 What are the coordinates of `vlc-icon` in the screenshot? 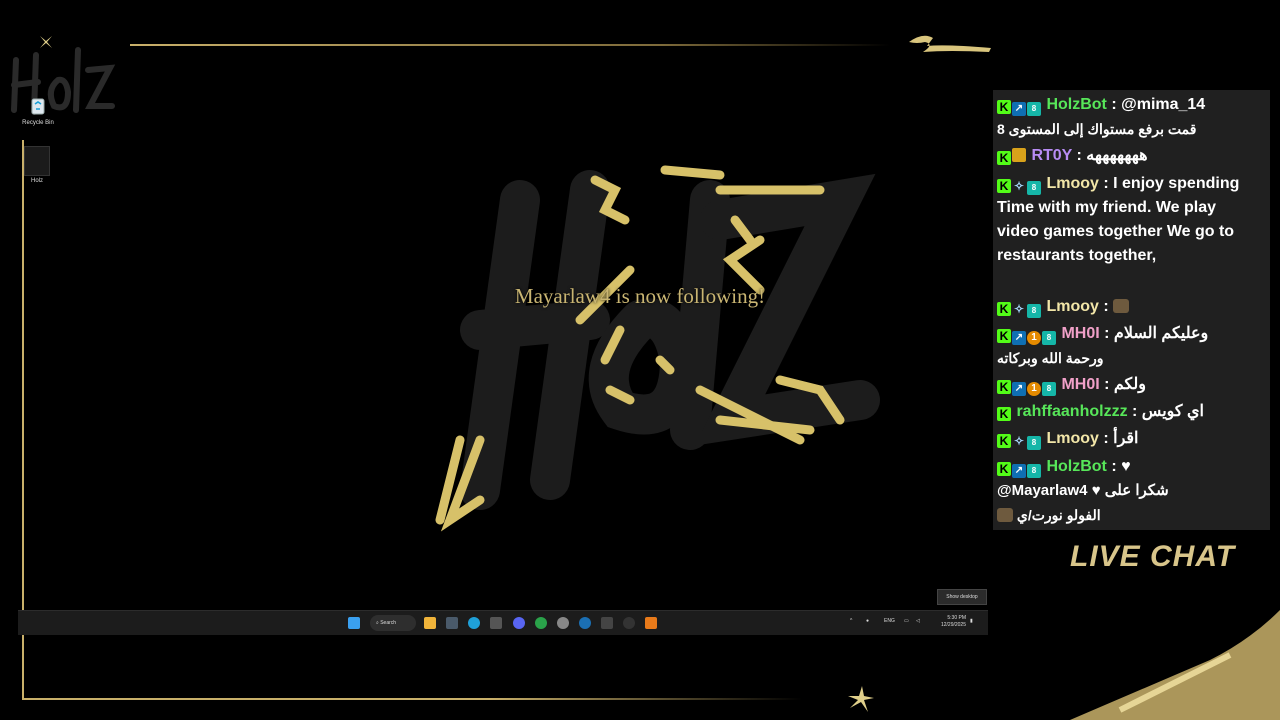 It's located at (651, 623).